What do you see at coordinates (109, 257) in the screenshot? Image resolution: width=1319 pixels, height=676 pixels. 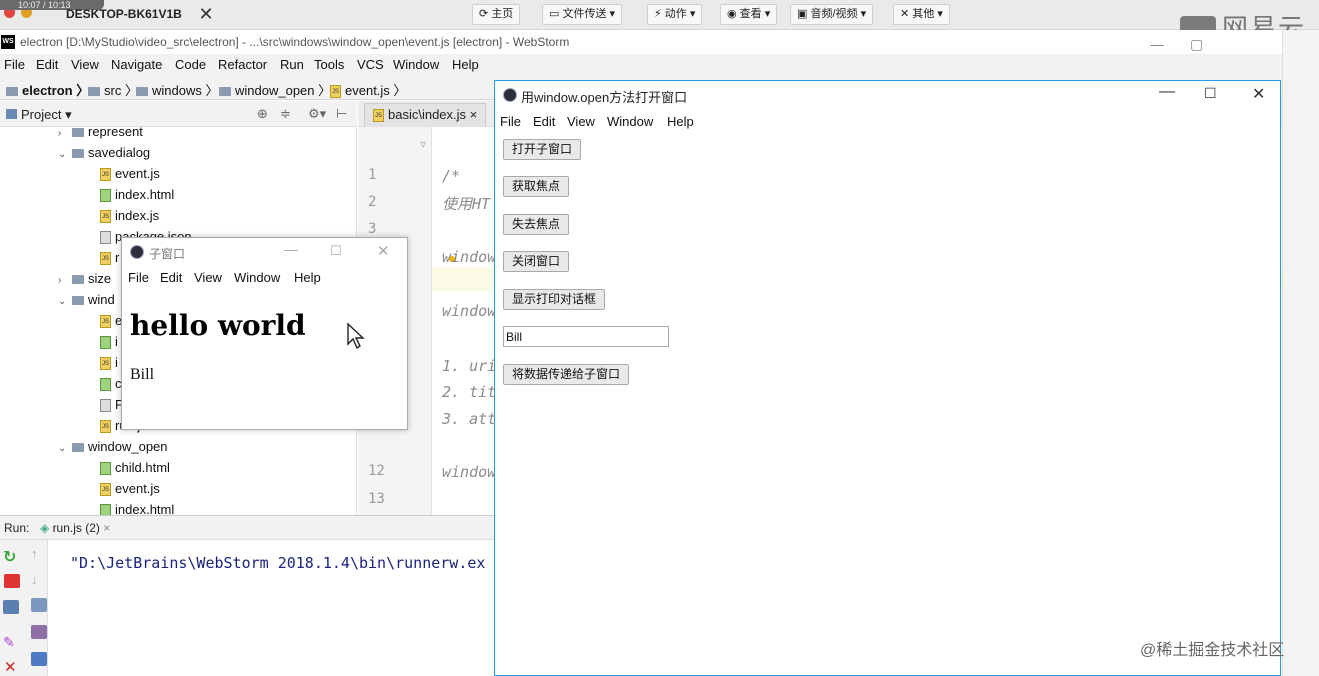 I see `tree-item: JS r` at bounding box center [109, 257].